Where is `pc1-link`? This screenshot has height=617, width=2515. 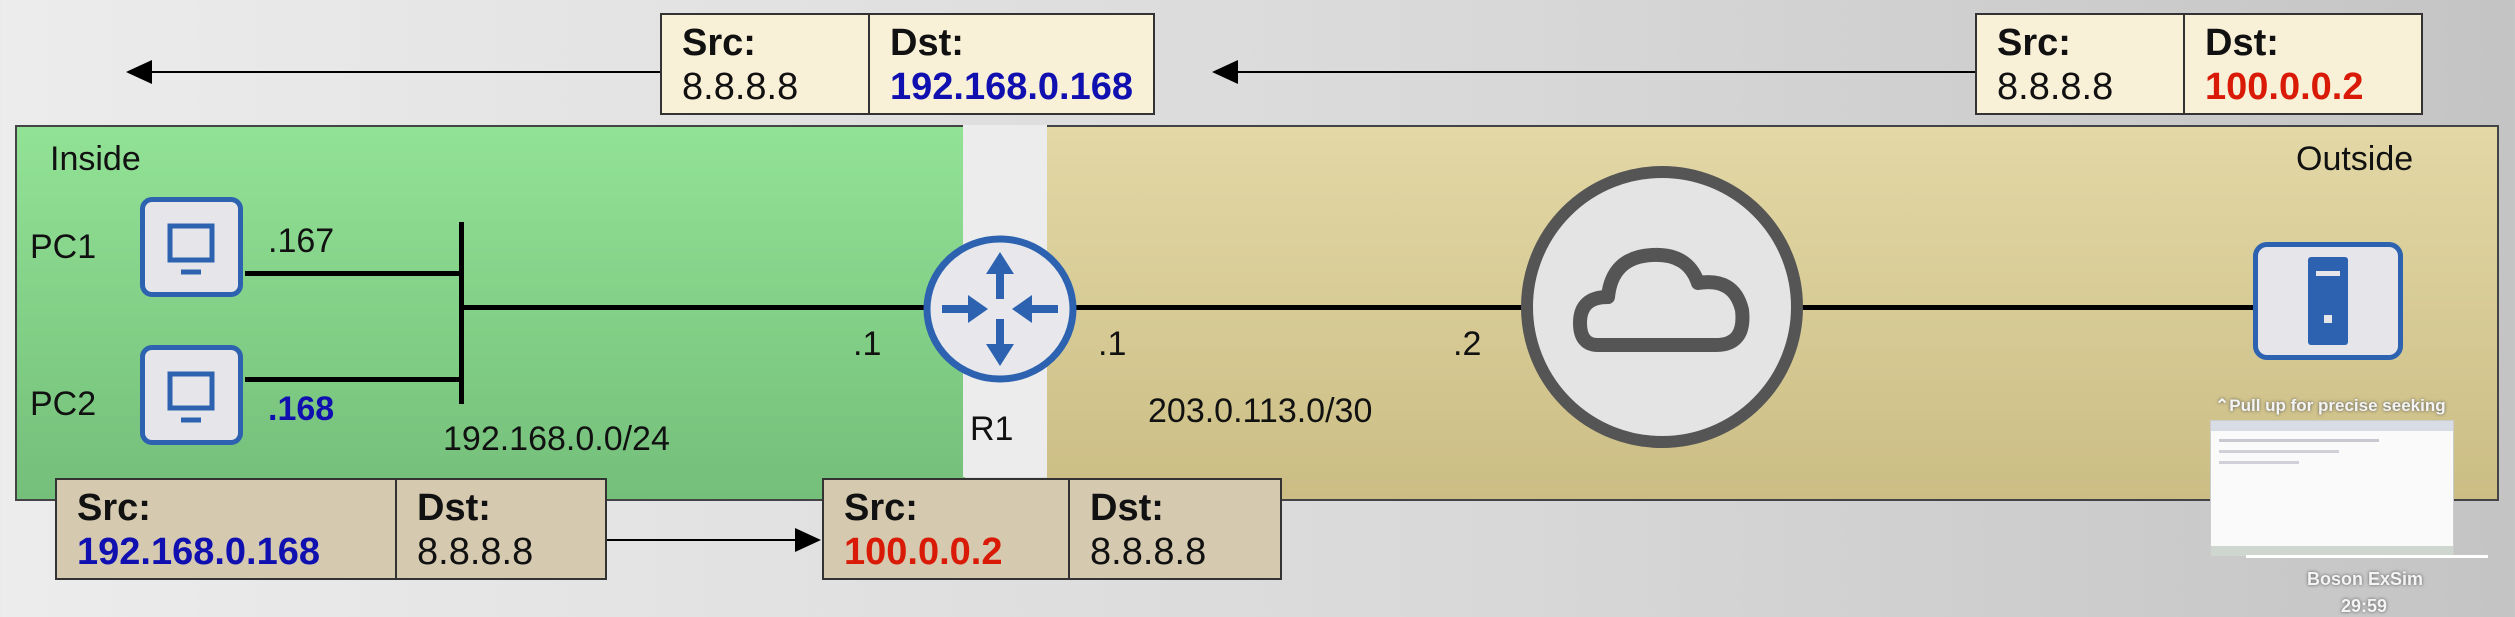
pc1-link is located at coordinates (353, 273).